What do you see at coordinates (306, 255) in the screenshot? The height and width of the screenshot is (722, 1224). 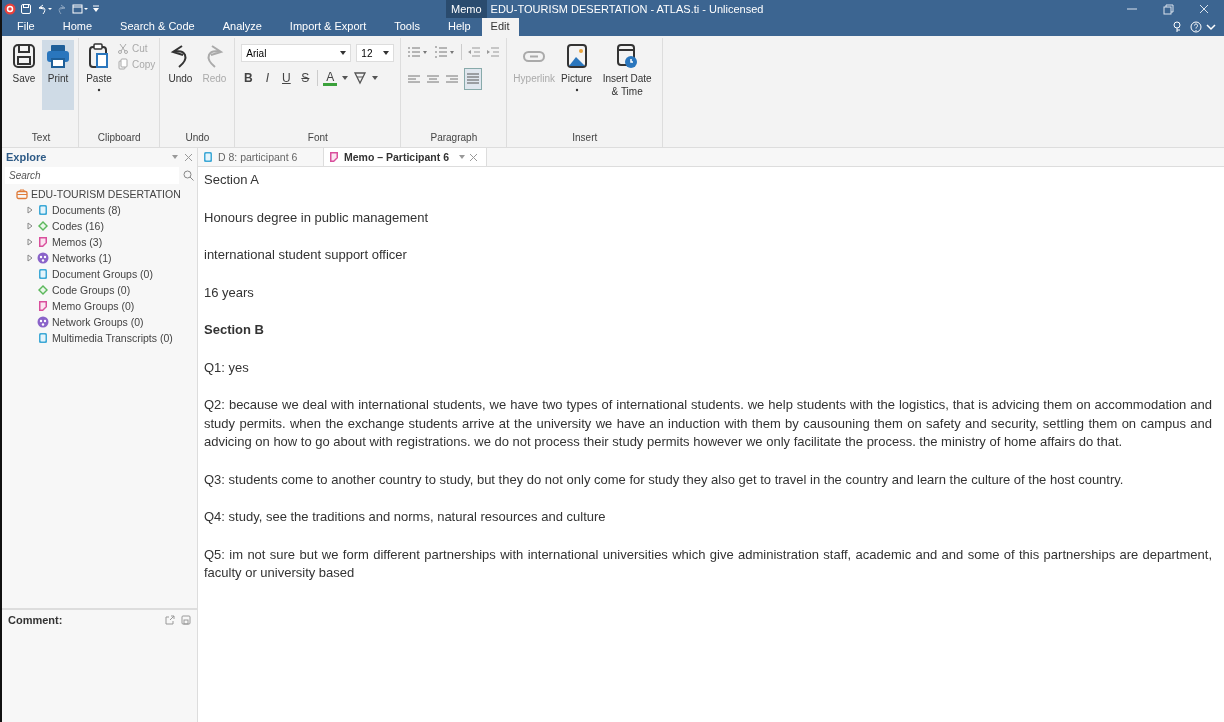 I see `memo-paragraph: international student support officer` at bounding box center [306, 255].